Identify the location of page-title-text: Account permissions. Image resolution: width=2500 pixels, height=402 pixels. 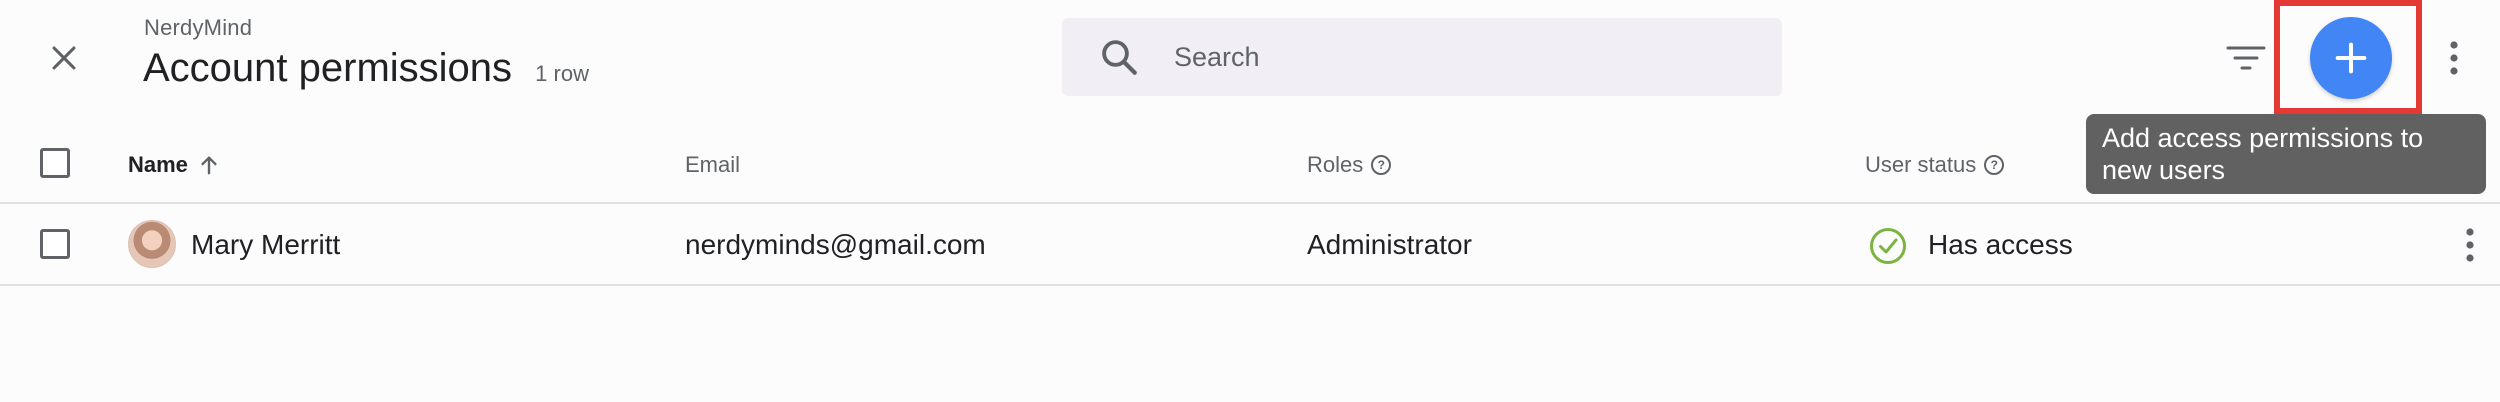
(328, 68).